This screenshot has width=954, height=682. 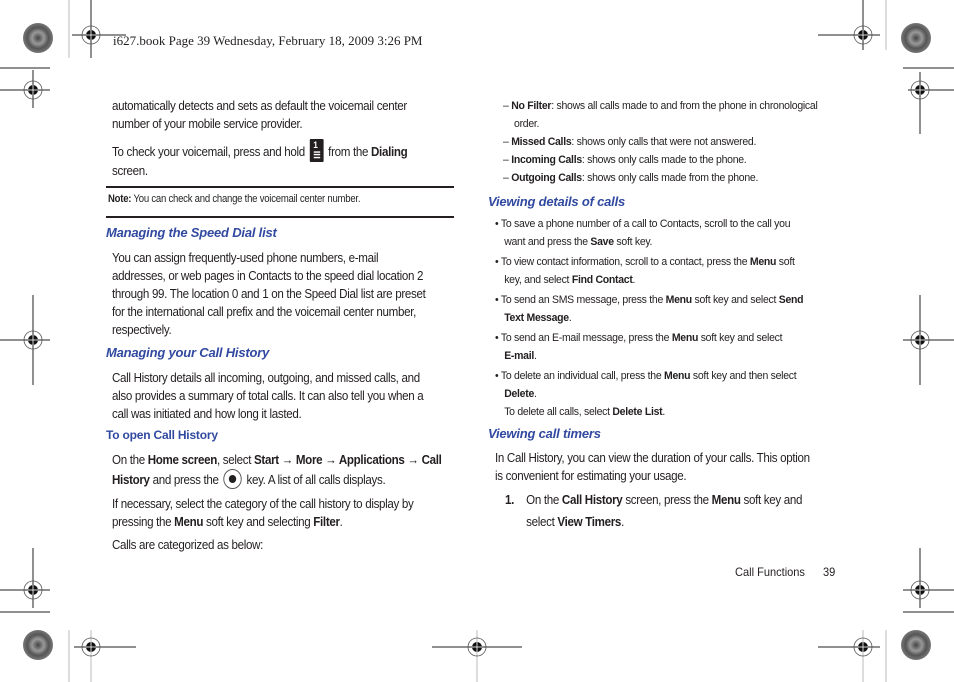 What do you see at coordinates (519, 394) in the screenshot?
I see `delete-label: Delete` at bounding box center [519, 394].